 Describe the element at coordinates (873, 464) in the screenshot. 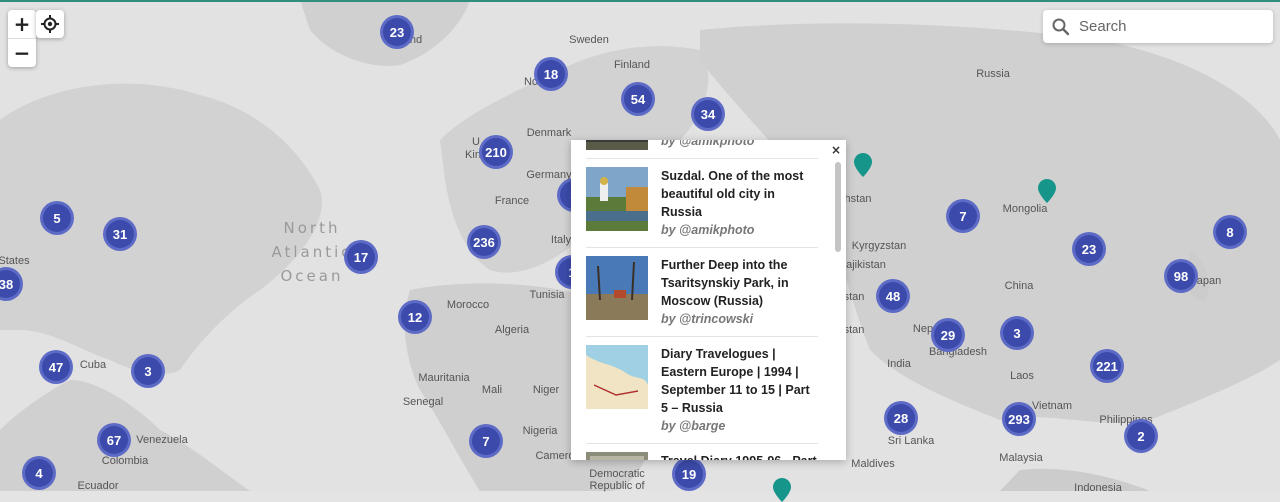

I see `label-maldives: Maldives` at that location.